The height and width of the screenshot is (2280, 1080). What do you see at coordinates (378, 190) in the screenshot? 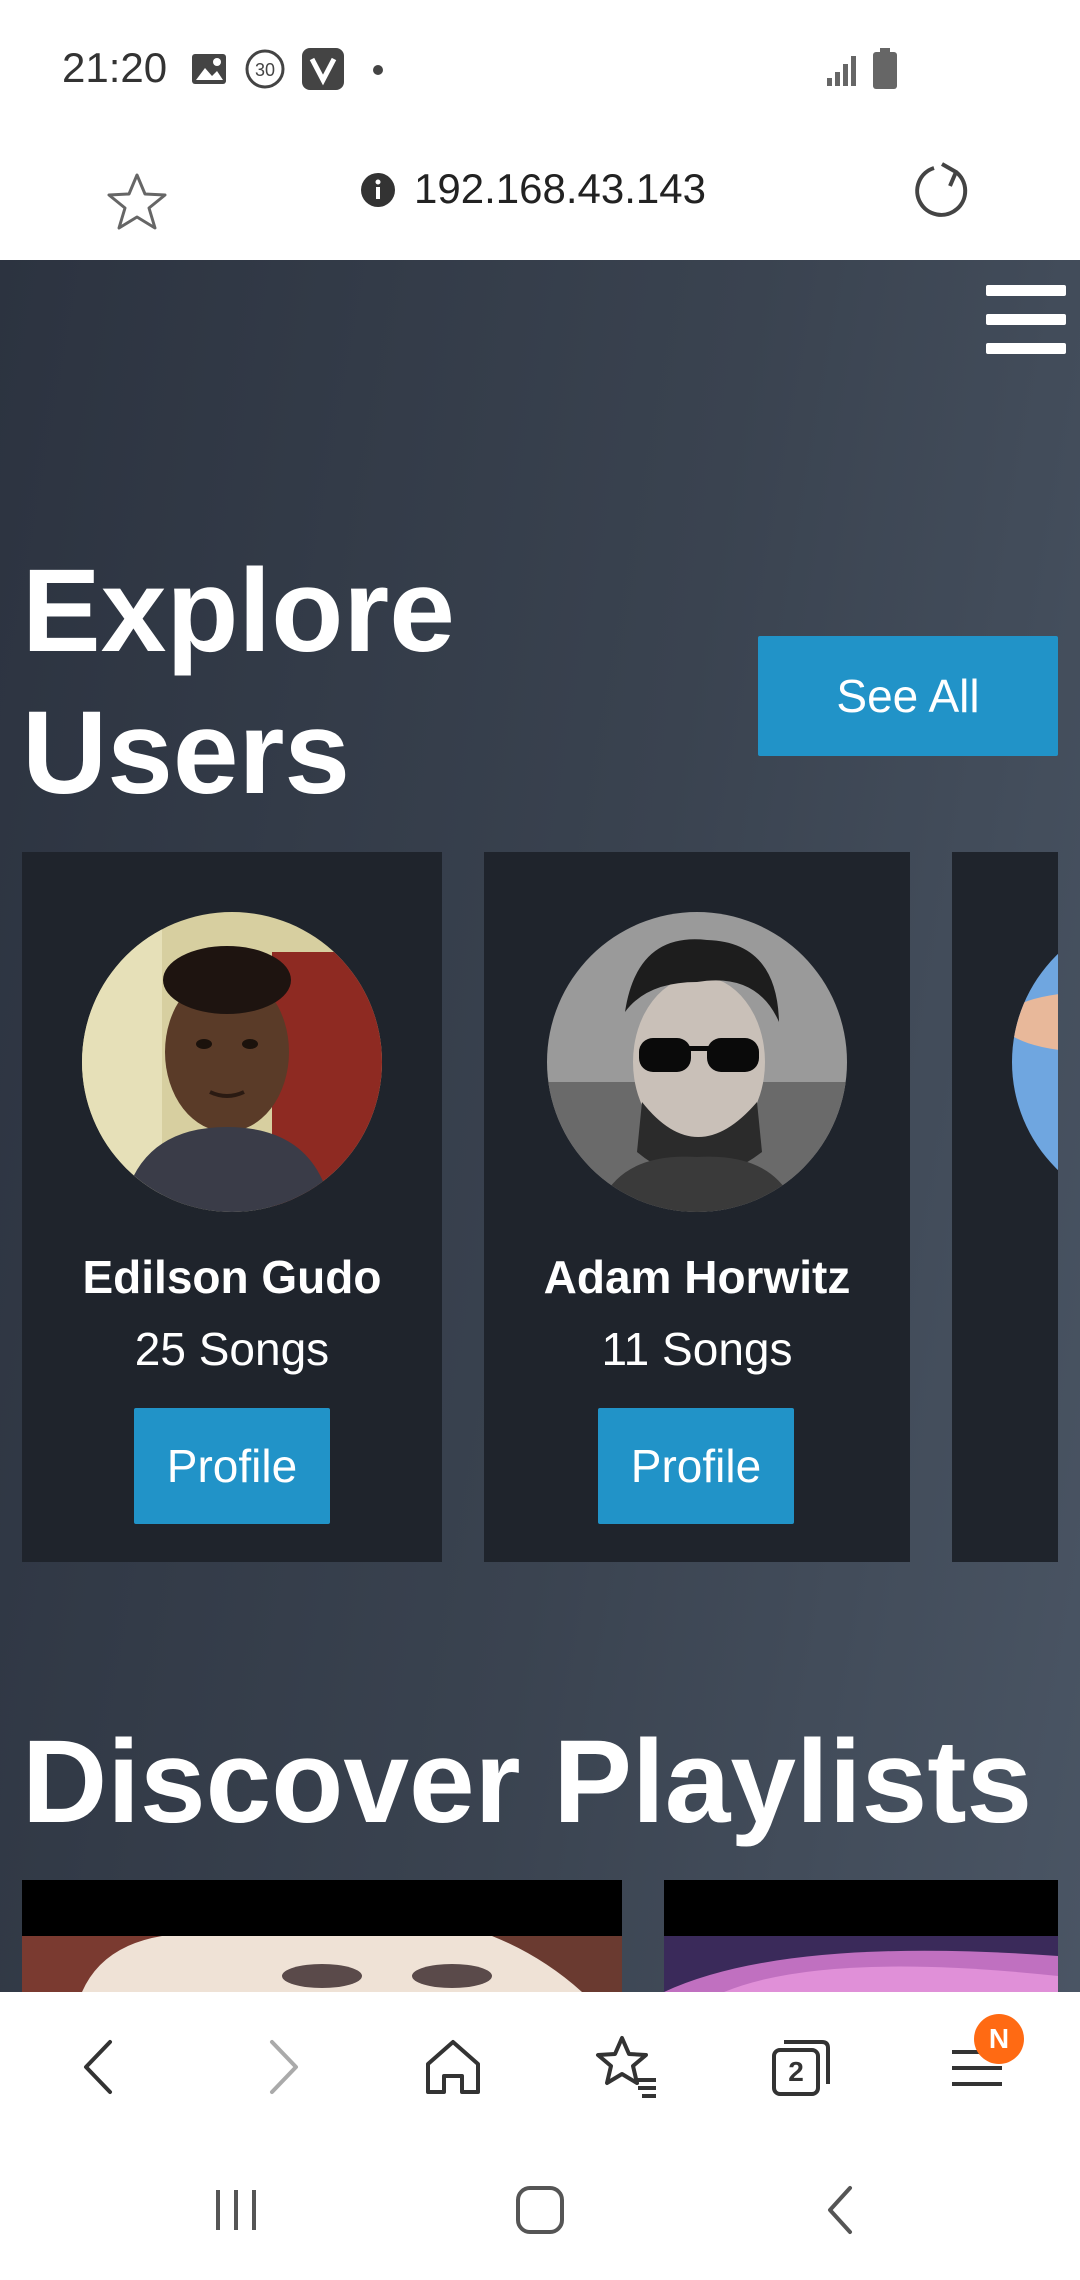
I see `info-icon` at bounding box center [378, 190].